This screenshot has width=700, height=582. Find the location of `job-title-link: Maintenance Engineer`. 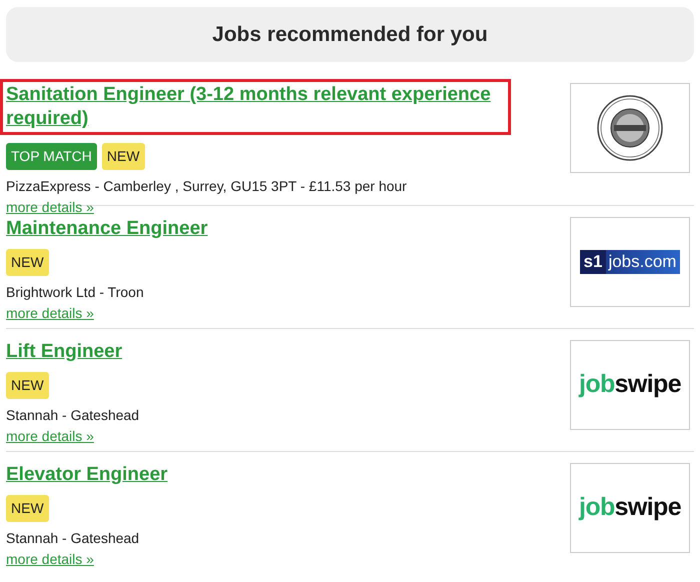

job-title-link: Maintenance Engineer is located at coordinates (256, 229).